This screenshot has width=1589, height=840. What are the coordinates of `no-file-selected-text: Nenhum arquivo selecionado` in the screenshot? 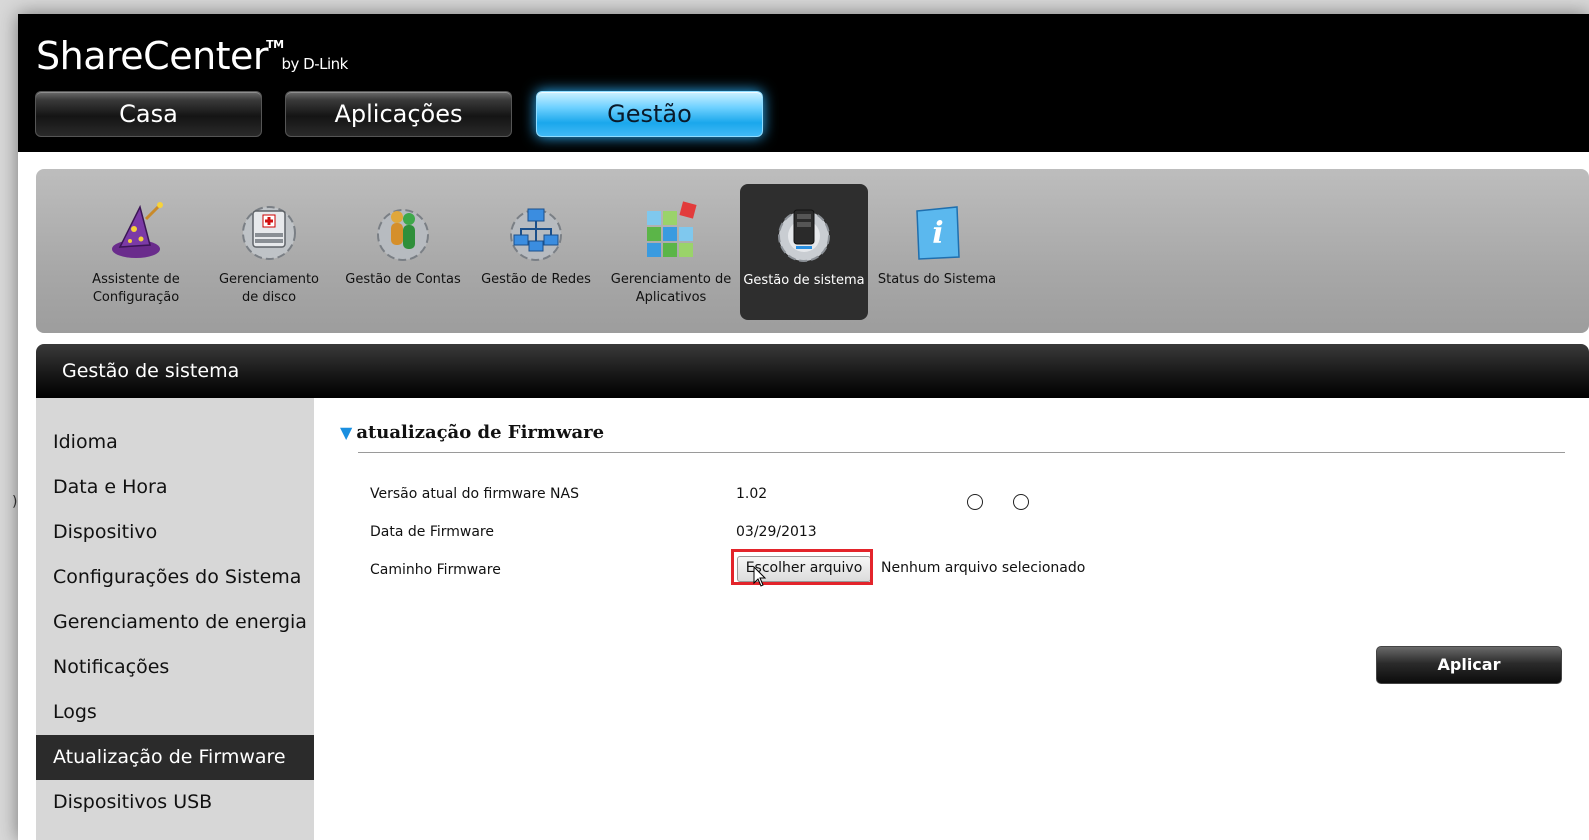 It's located at (983, 568).